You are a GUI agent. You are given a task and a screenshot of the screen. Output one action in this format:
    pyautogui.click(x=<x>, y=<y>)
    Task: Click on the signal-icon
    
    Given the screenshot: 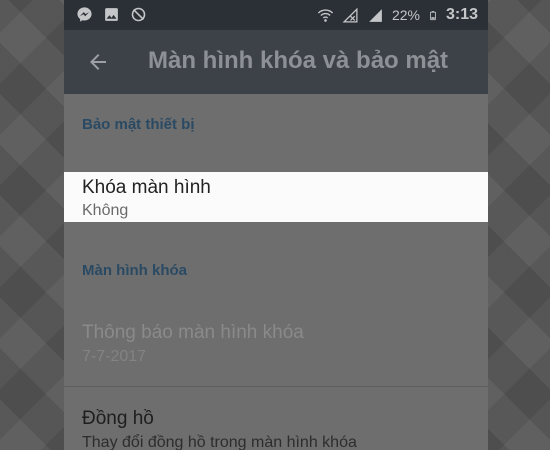 What is the action you would take?
    pyautogui.click(x=375, y=15)
    